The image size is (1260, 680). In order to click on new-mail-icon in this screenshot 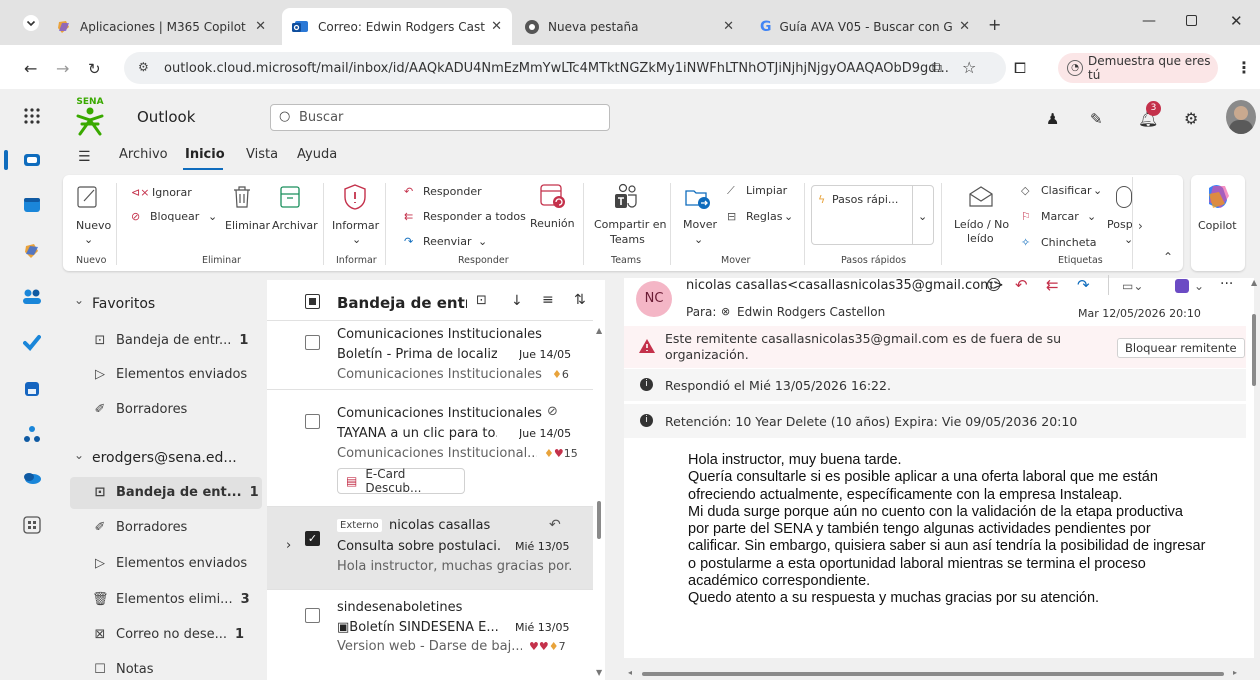, I will do `click(88, 197)`.